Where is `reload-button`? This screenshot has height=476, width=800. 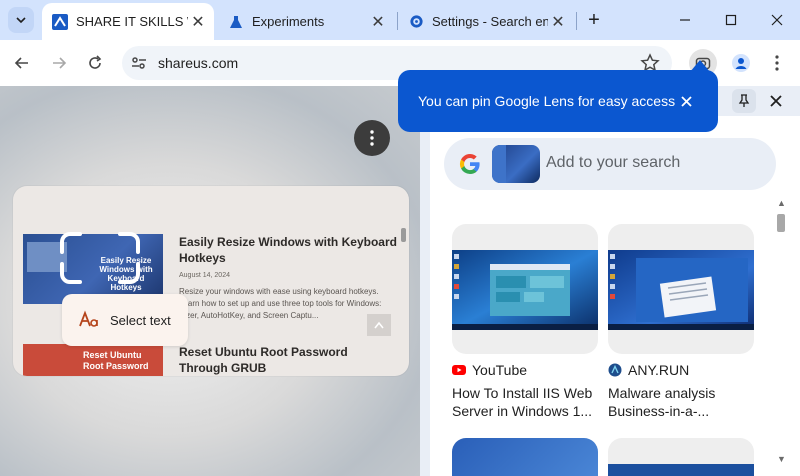
reload-button is located at coordinates (95, 63).